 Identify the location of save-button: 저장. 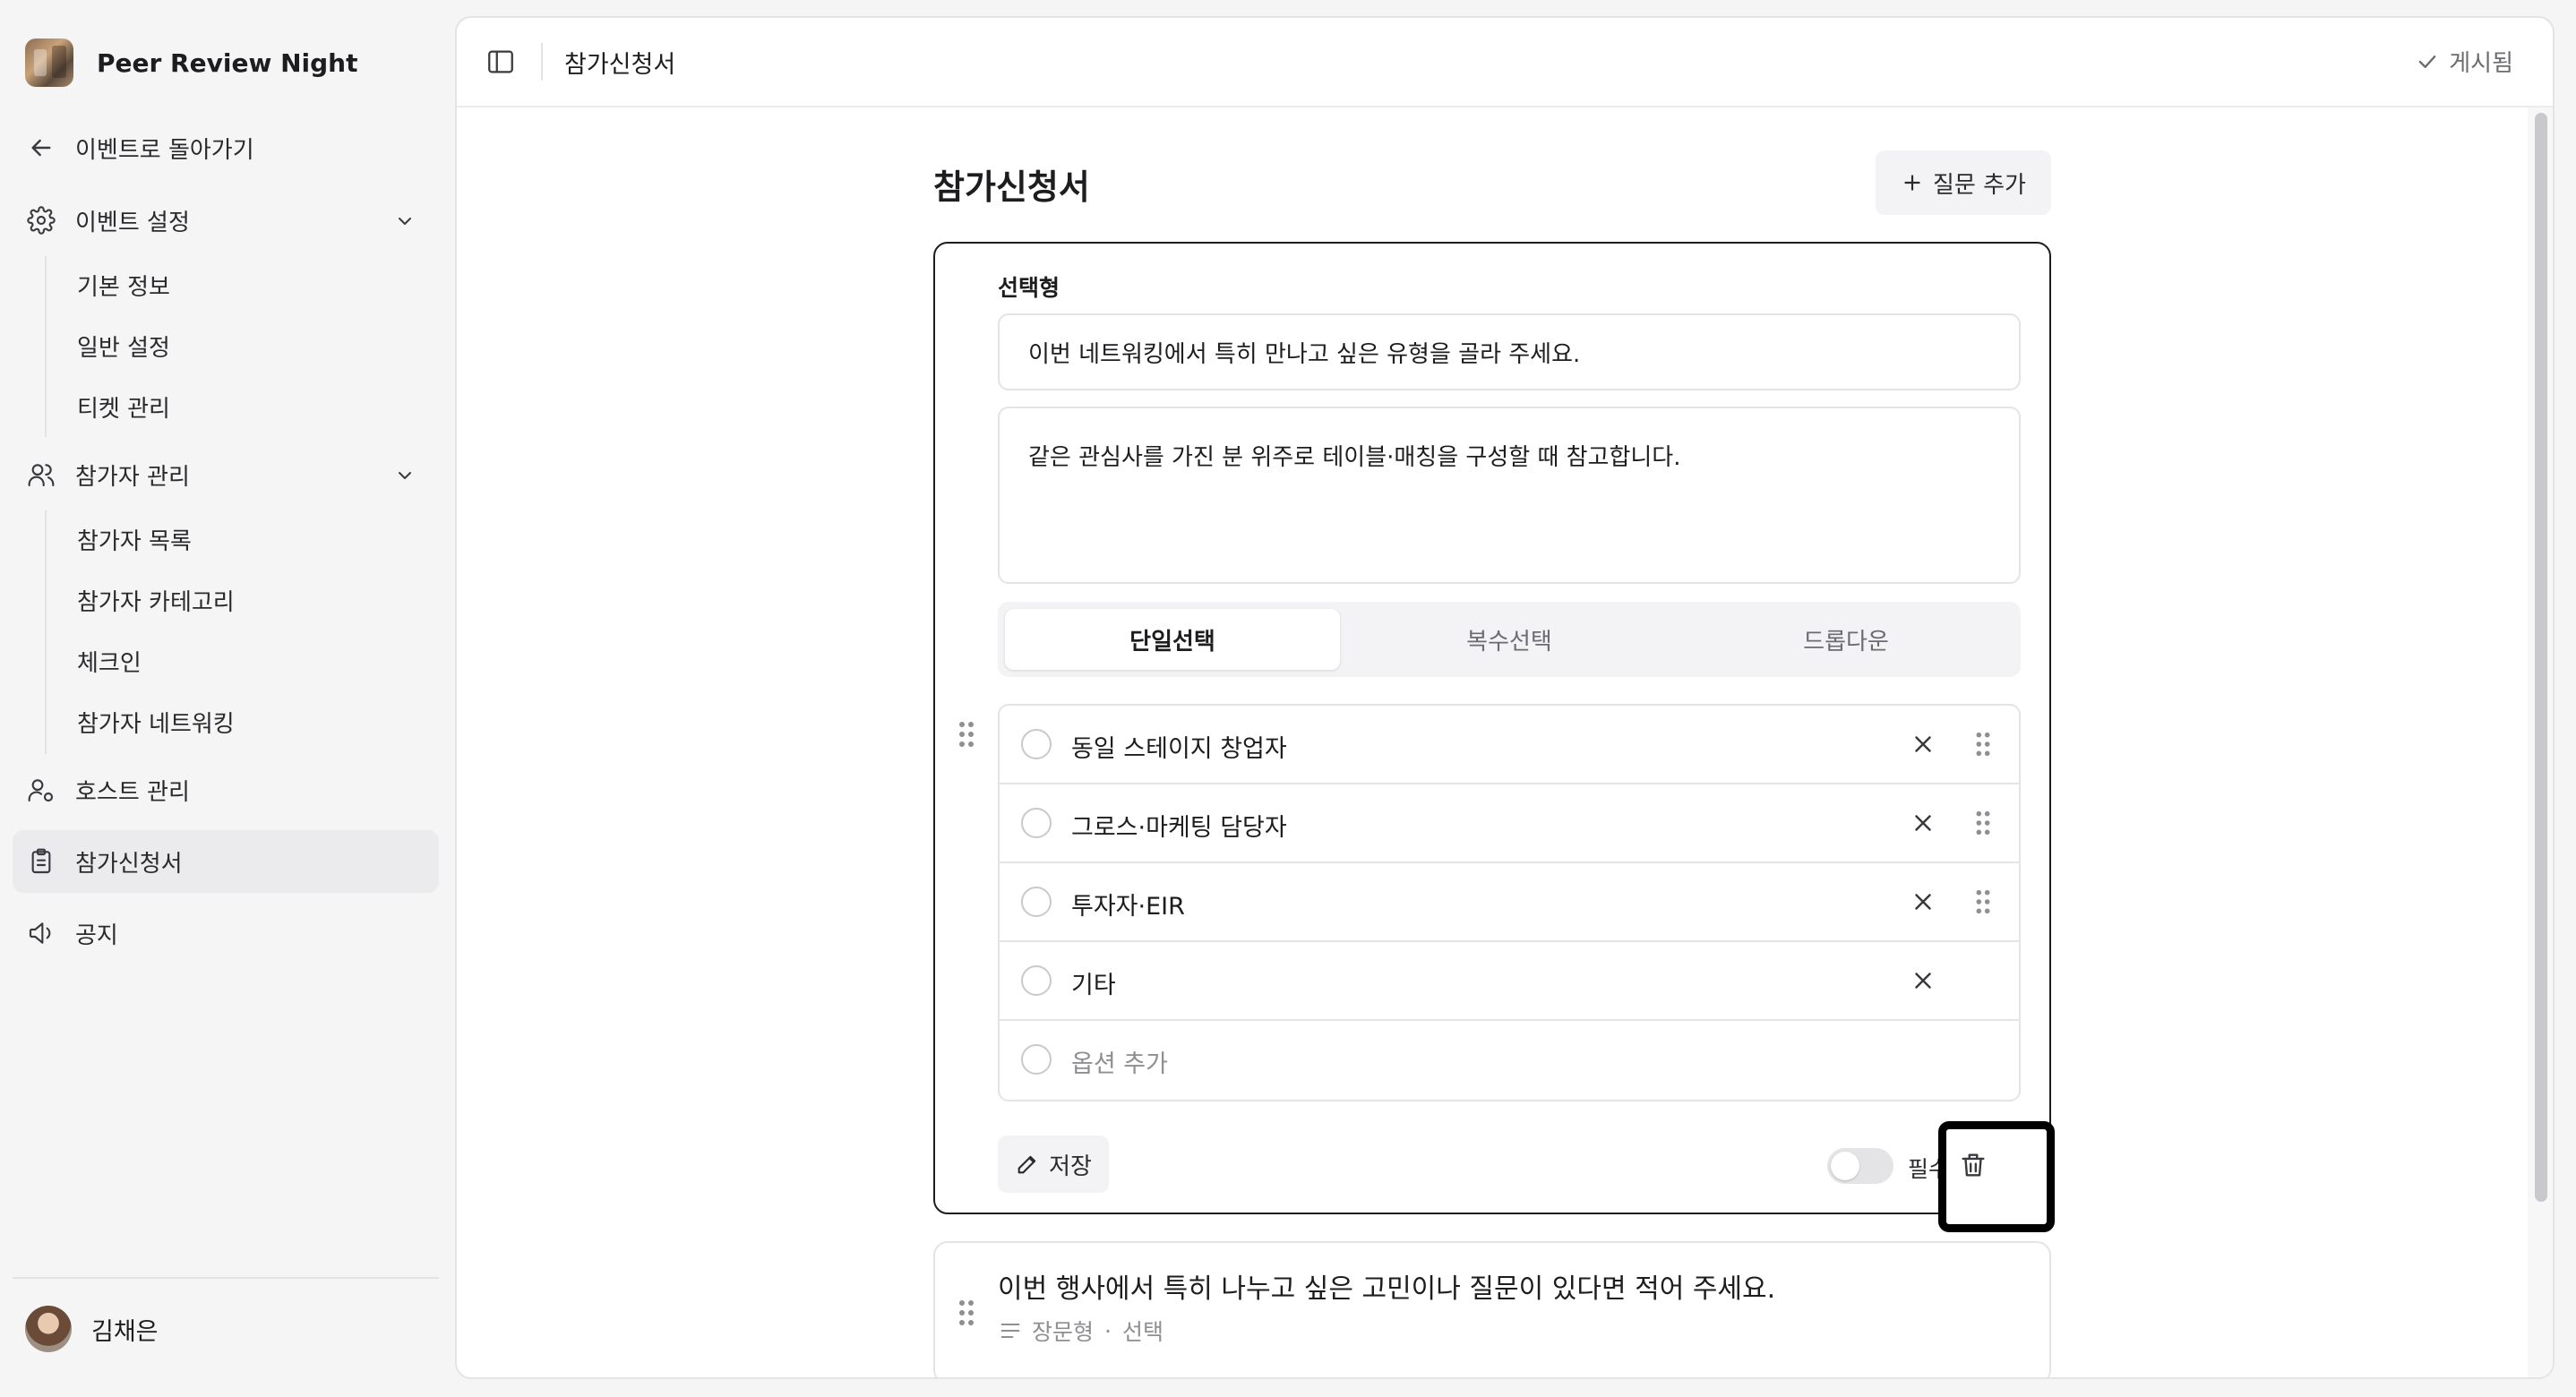
(1053, 1164).